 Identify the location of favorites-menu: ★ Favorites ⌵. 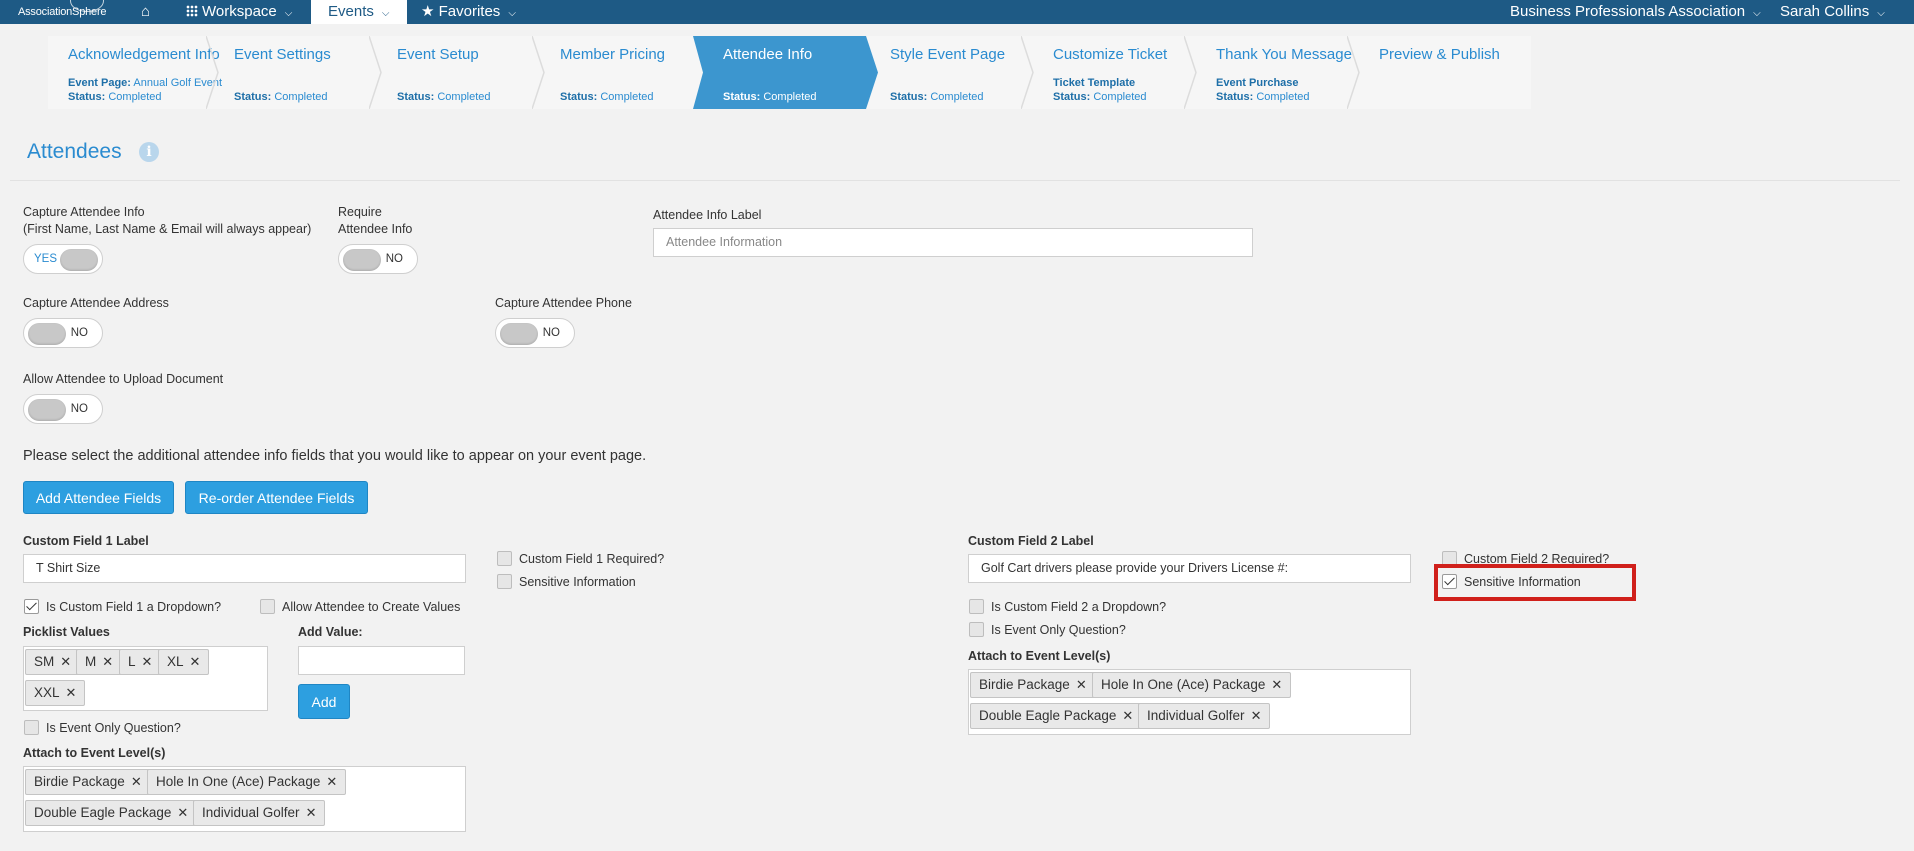
(468, 12).